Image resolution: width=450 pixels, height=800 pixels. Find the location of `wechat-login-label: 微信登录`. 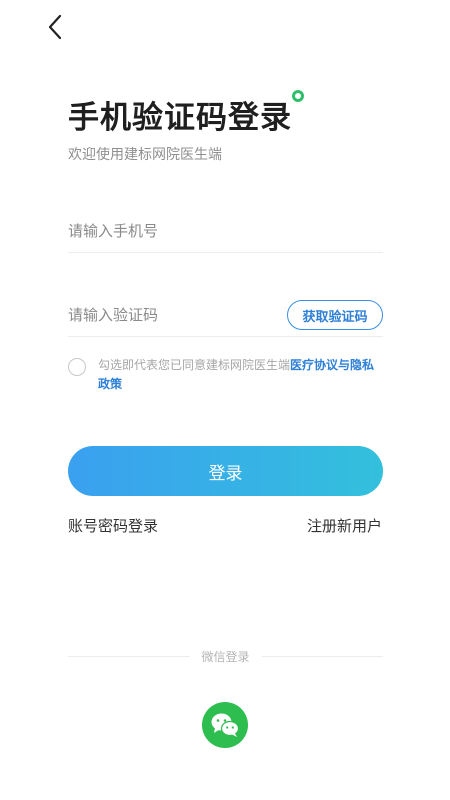

wechat-login-label: 微信登录 is located at coordinates (225, 656).